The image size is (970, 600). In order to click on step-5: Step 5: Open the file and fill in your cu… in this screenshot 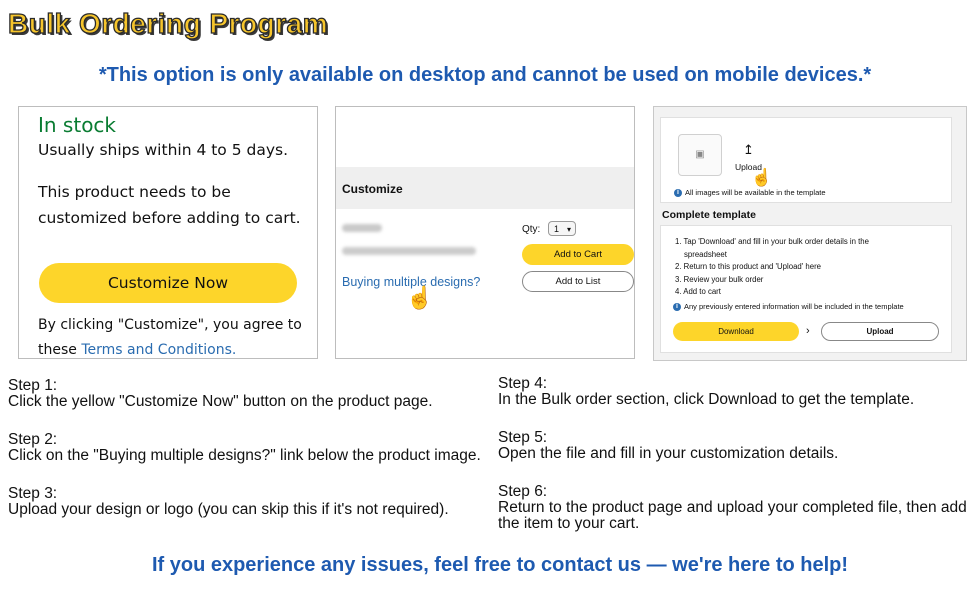, I will do `click(668, 446)`.